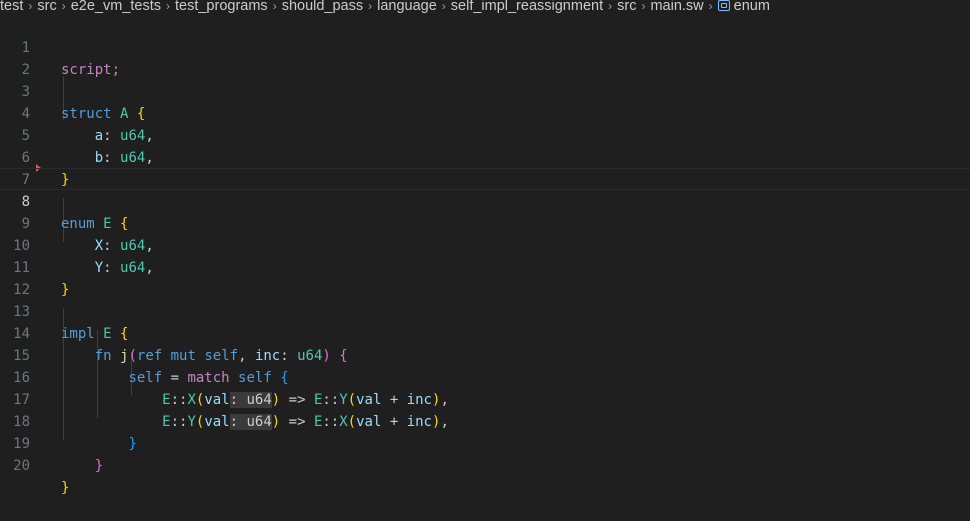 This screenshot has height=521, width=970. I want to click on code-line: 20 }, so click(485, 464).